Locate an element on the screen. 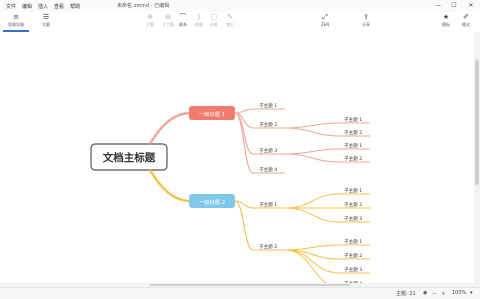 This screenshot has height=299, width=480. zen-button: ⤢ ZEN is located at coordinates (325, 20).